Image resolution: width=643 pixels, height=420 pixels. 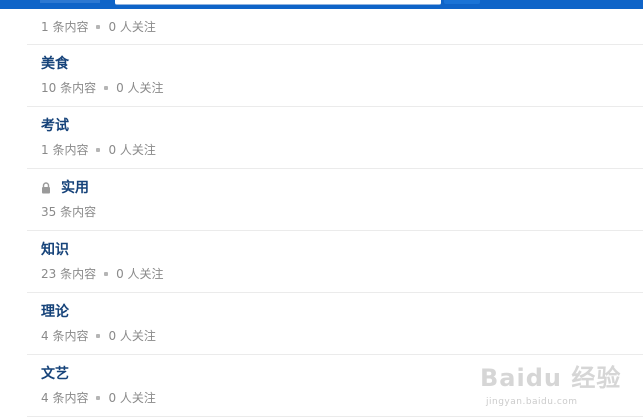 I want to click on logo-fragment, so click(x=70, y=1).